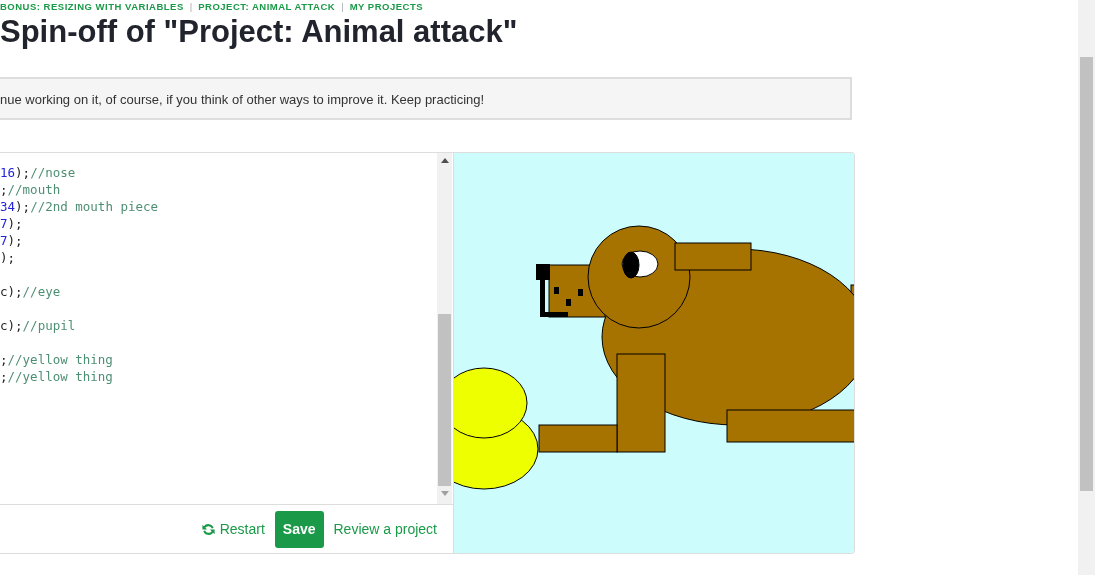 Image resolution: width=1095 pixels, height=575 pixels. What do you see at coordinates (444, 328) in the screenshot?
I see `editor-scrollbar` at bounding box center [444, 328].